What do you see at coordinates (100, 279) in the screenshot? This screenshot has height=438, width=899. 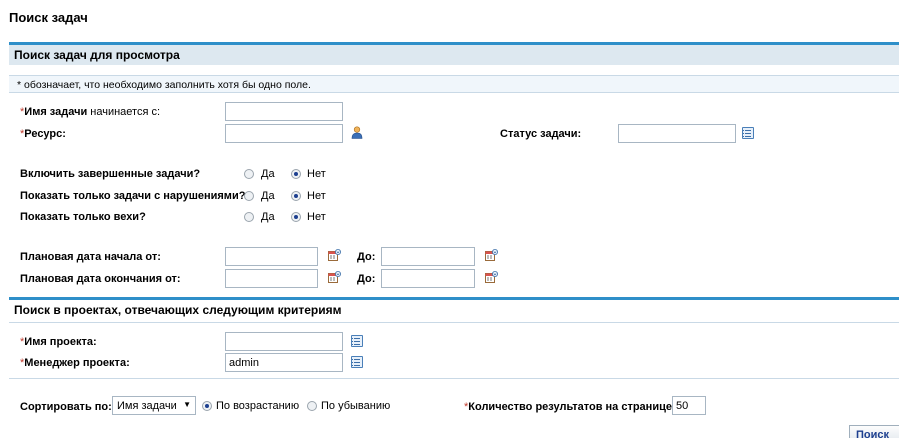 I see `planned-finish-label: Плановая дата окончания от:` at bounding box center [100, 279].